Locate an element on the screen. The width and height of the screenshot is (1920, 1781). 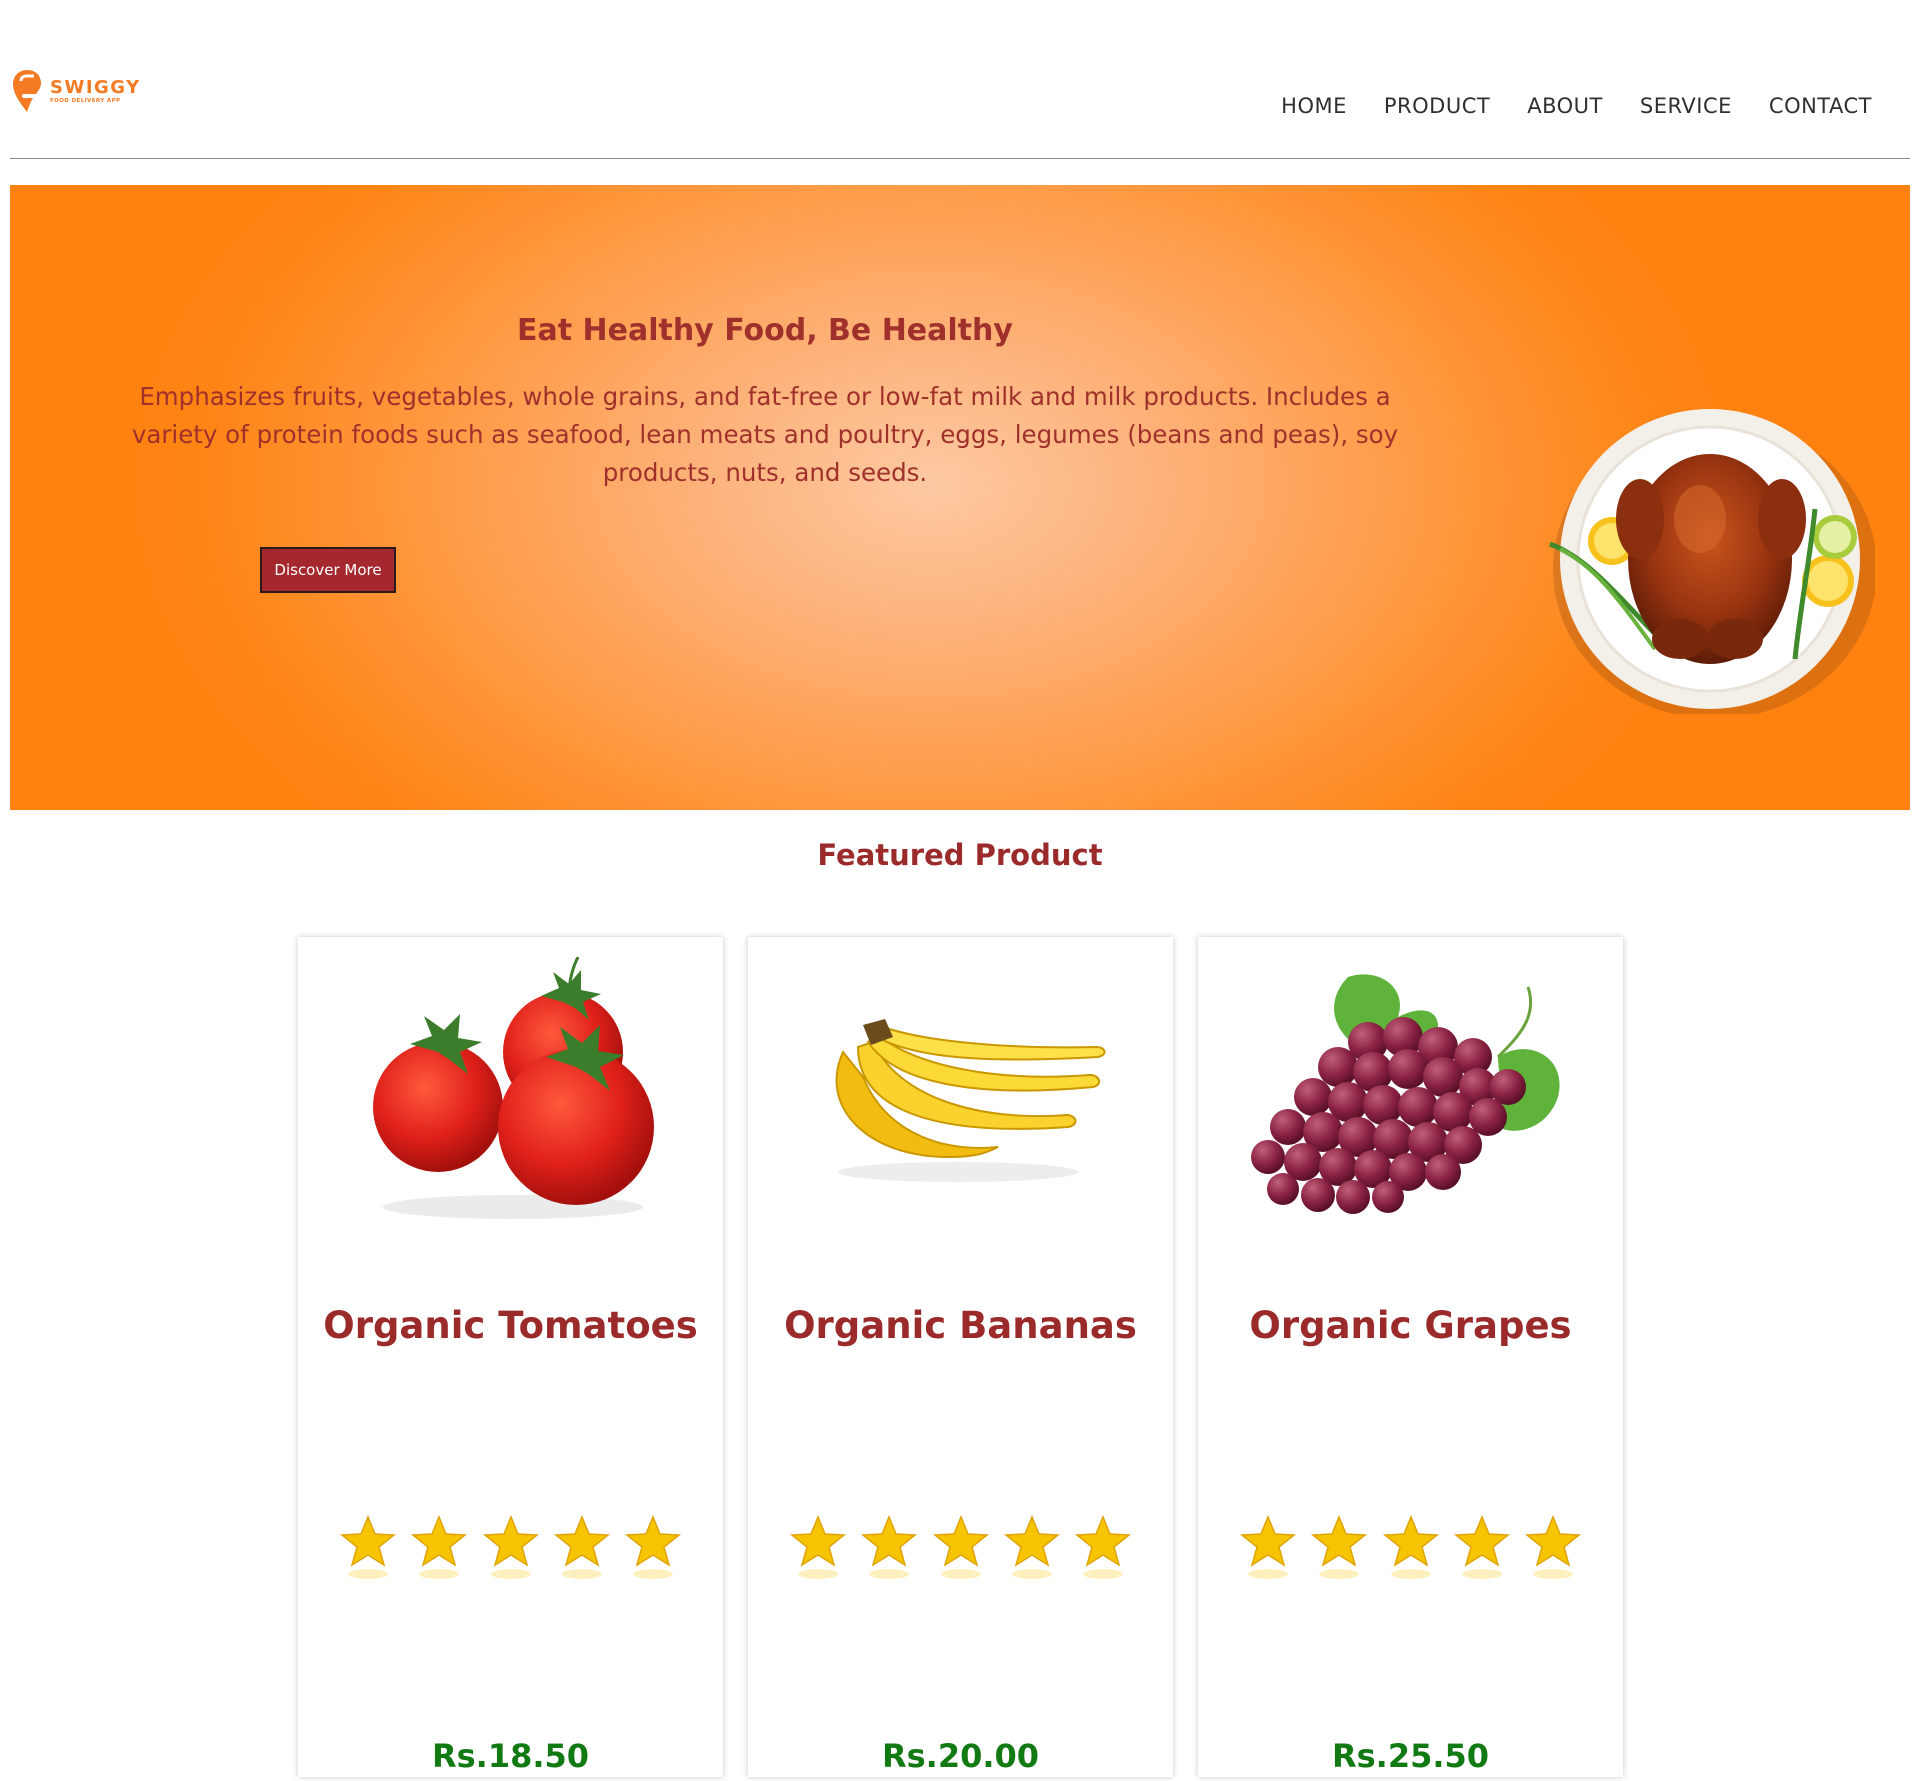
product-name: Organic Tomatoes is located at coordinates (510, 1325).